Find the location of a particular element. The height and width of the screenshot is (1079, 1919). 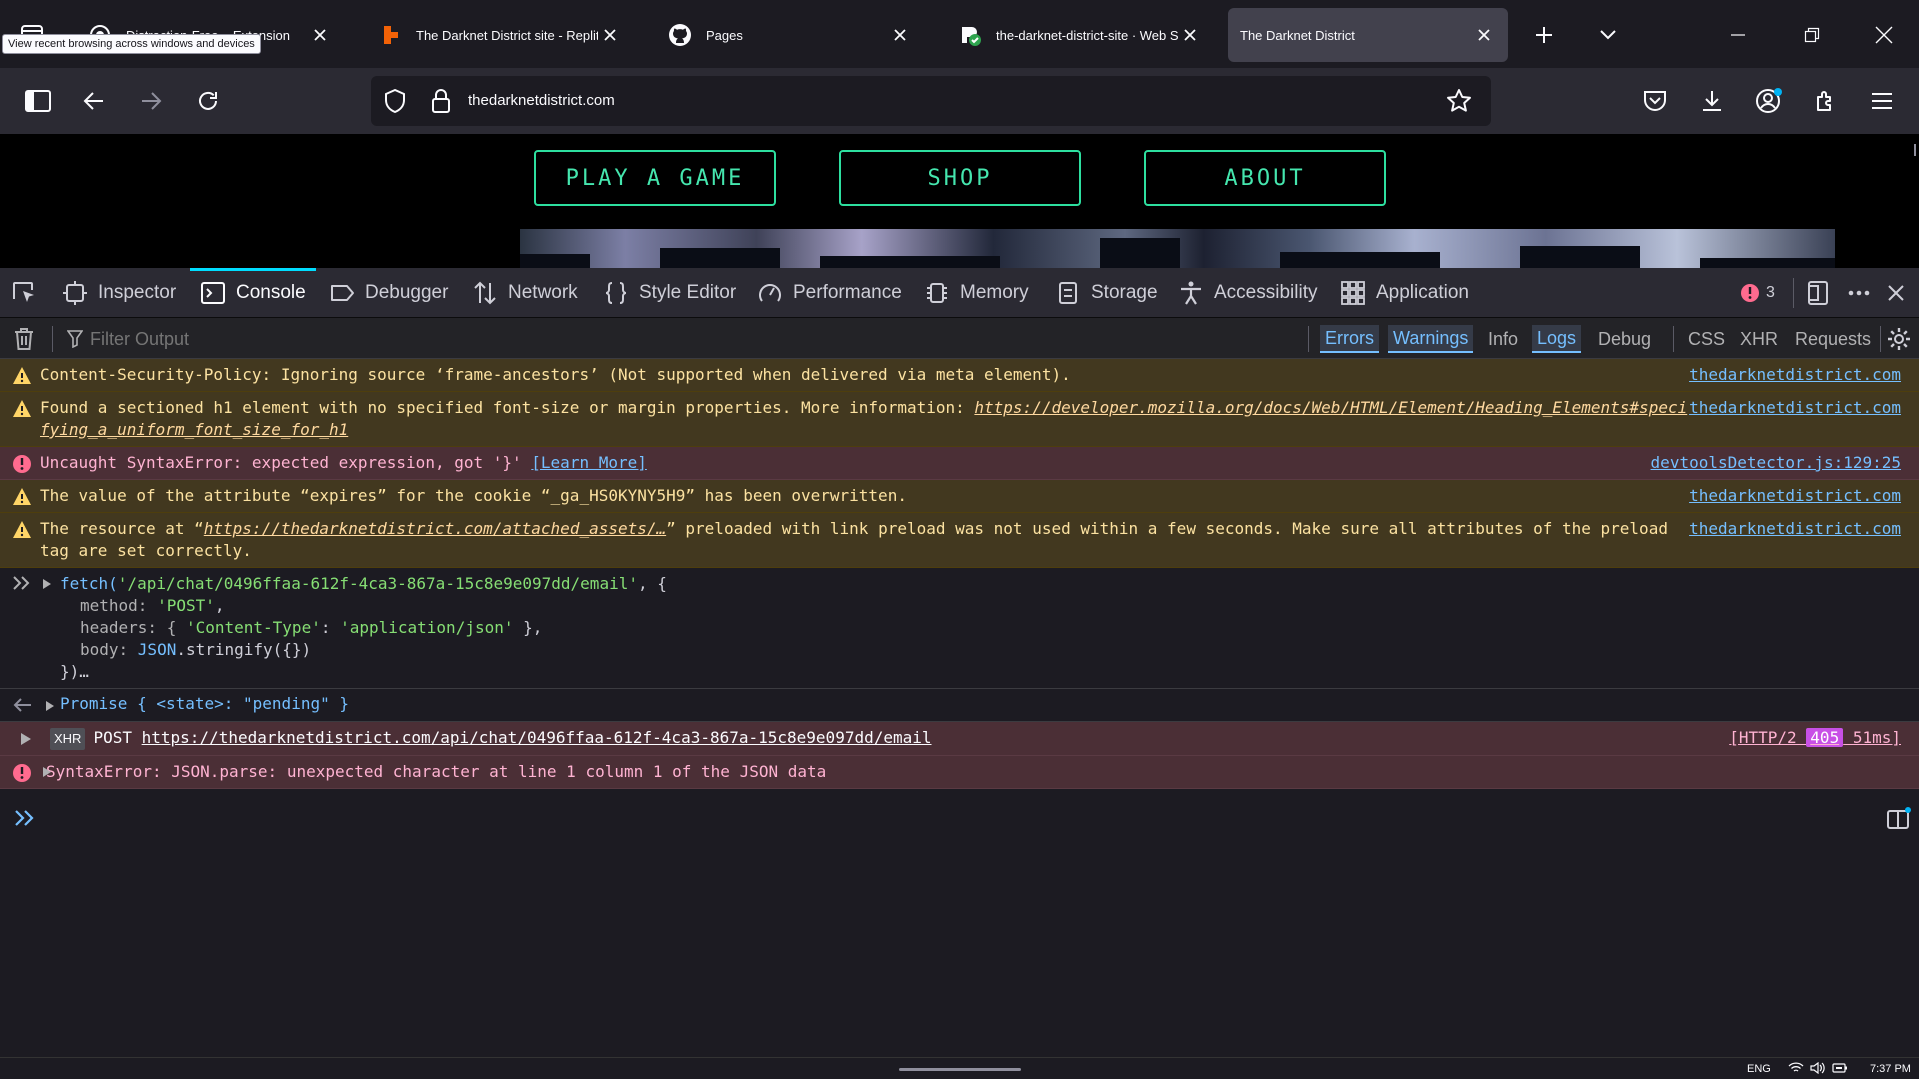

account-button is located at coordinates (1769, 101).